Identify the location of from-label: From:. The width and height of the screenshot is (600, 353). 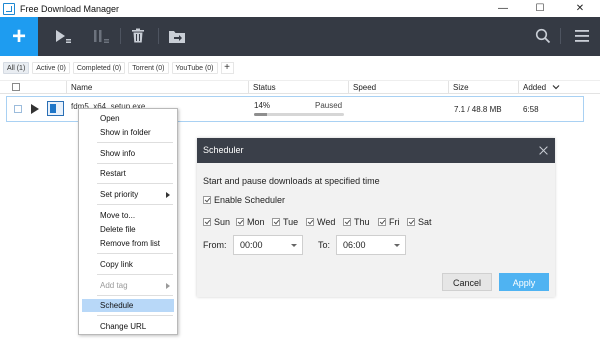
(215, 245).